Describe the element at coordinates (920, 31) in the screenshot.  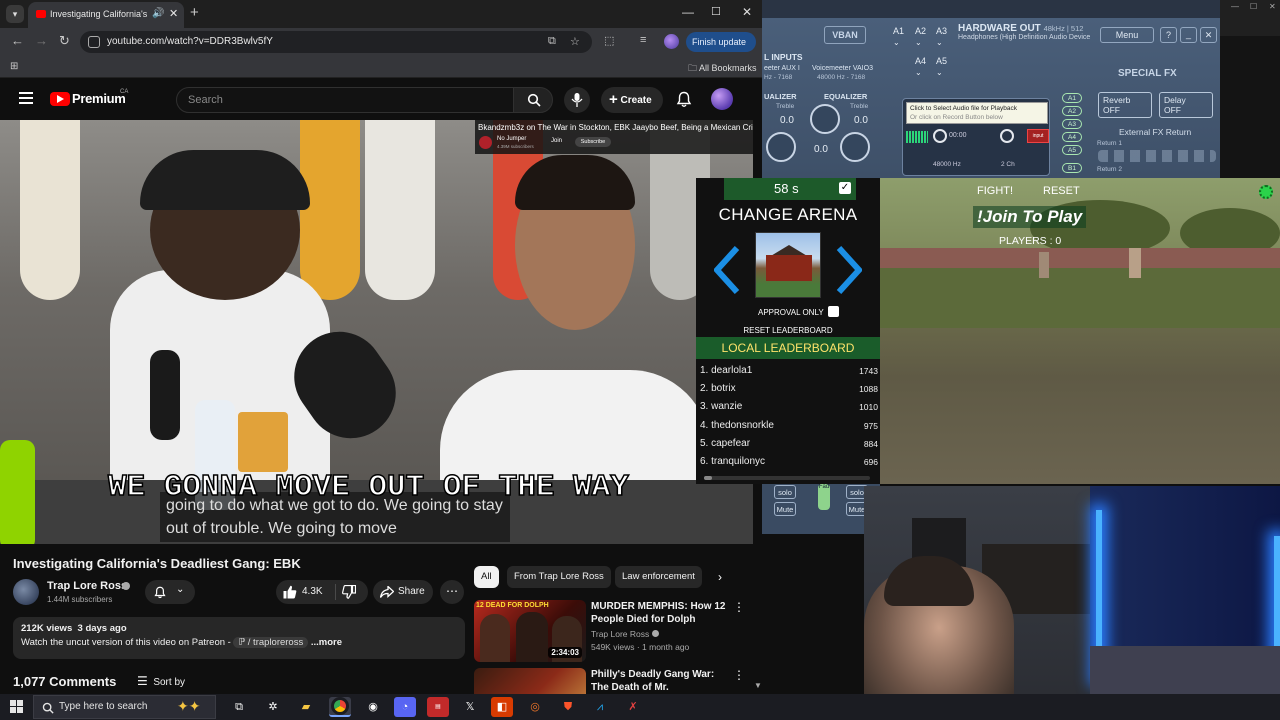
I see `bus-a2-toggle: A2` at that location.